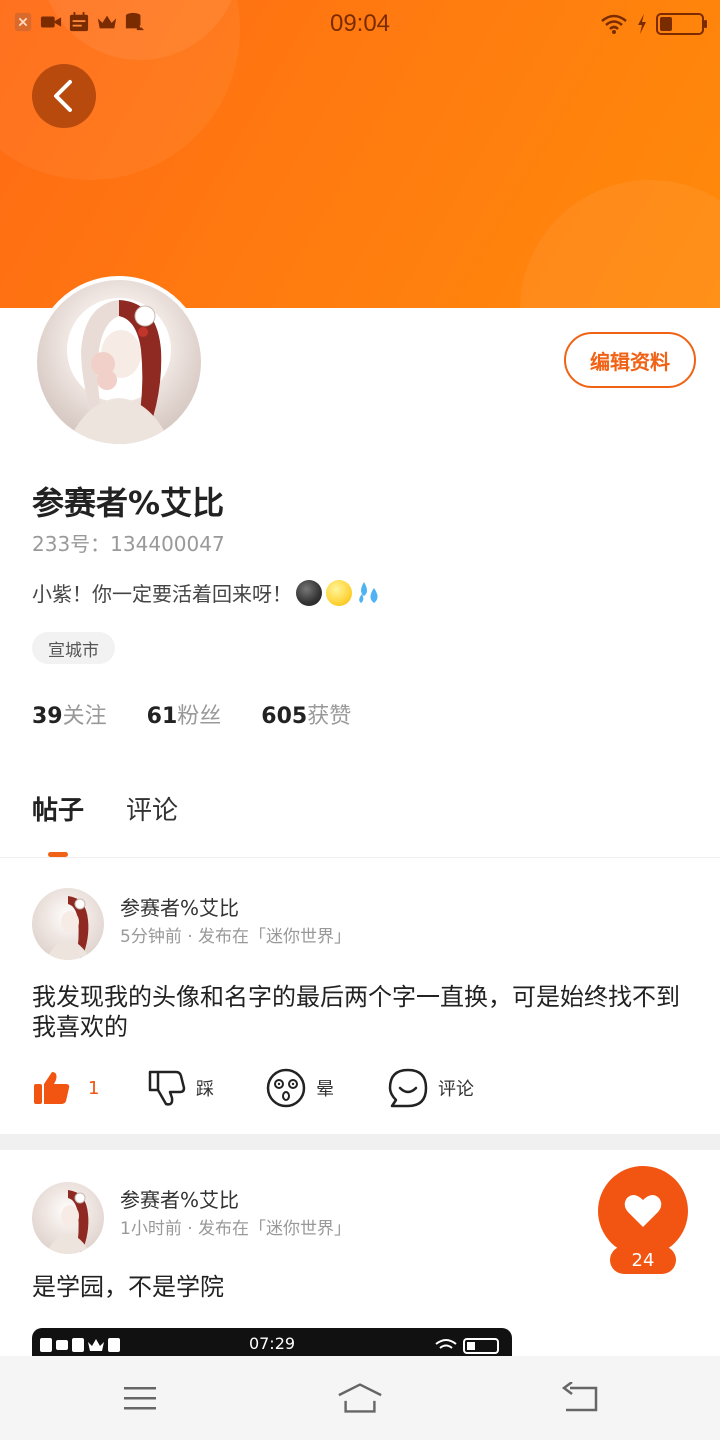  Describe the element at coordinates (325, 1089) in the screenshot. I see `dizzy-label: 晕` at that location.